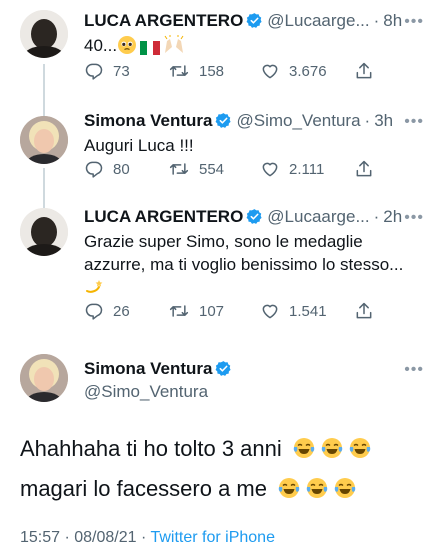 Image resolution: width=442 pixels, height=560 pixels. What do you see at coordinates (174, 48) in the screenshot?
I see `raising-hands-emoji-icon` at bounding box center [174, 48].